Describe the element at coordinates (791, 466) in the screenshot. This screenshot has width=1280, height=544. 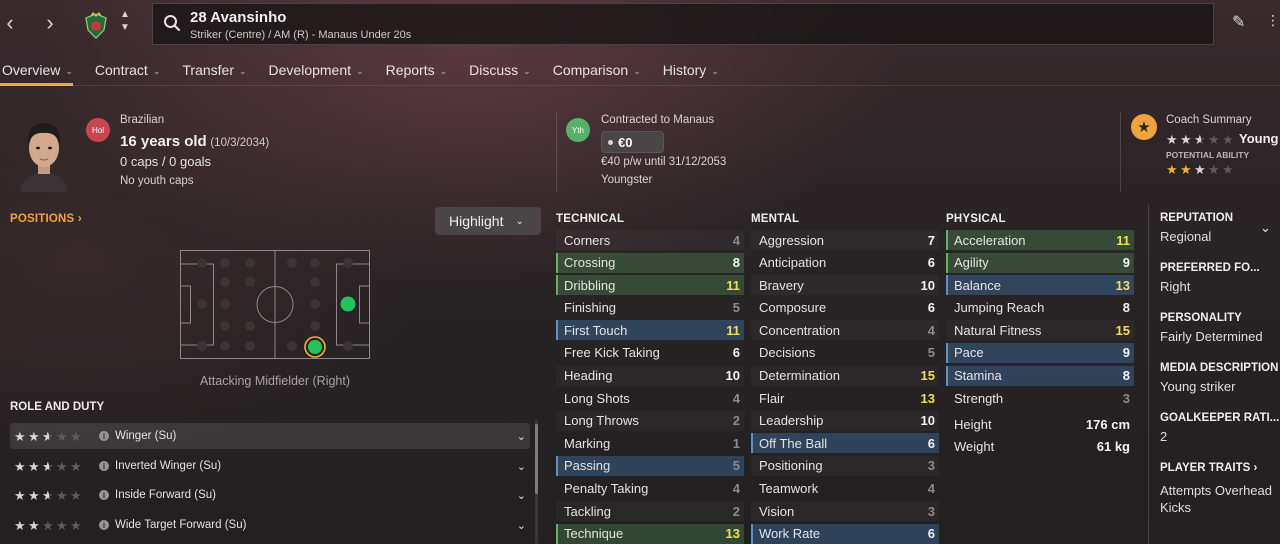
I see `attribute-name: Positioning` at that location.